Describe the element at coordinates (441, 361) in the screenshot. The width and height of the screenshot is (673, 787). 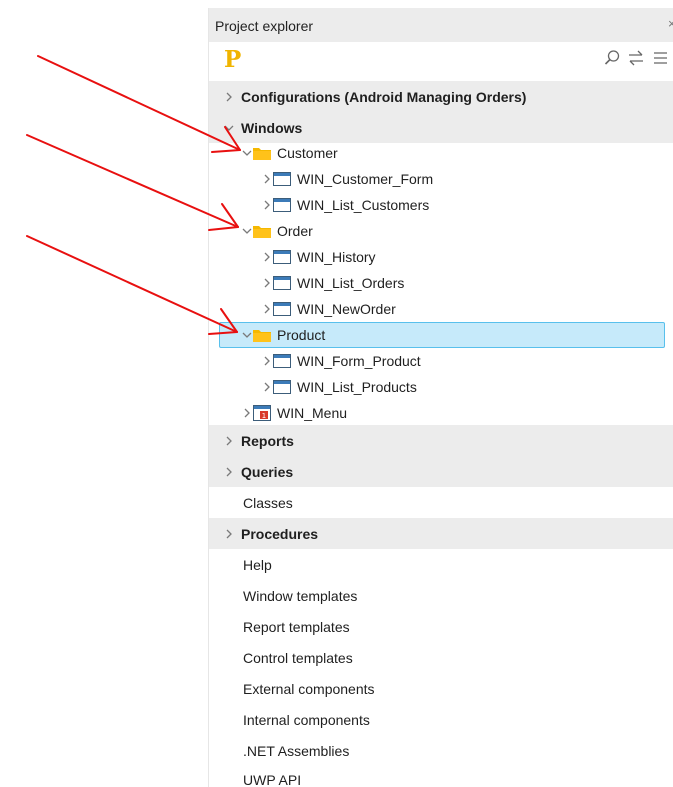
I see `tree-item-win-form-product: WIN_Form_Product` at that location.